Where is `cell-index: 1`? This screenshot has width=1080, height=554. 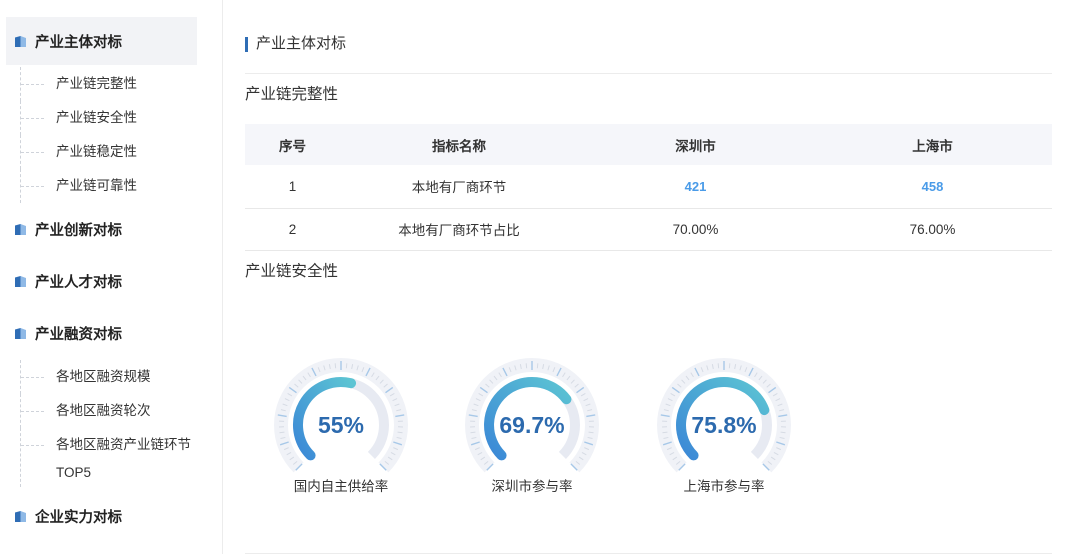
cell-index: 1 is located at coordinates (292, 187).